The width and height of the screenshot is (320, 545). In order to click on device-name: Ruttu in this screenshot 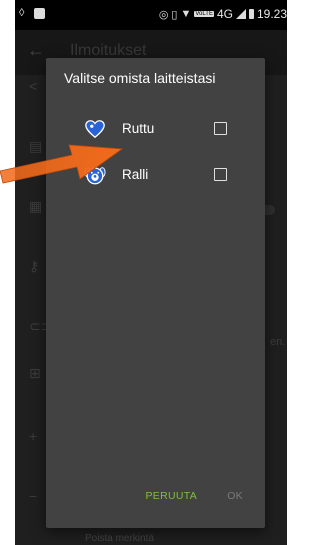, I will do `click(138, 128)`.